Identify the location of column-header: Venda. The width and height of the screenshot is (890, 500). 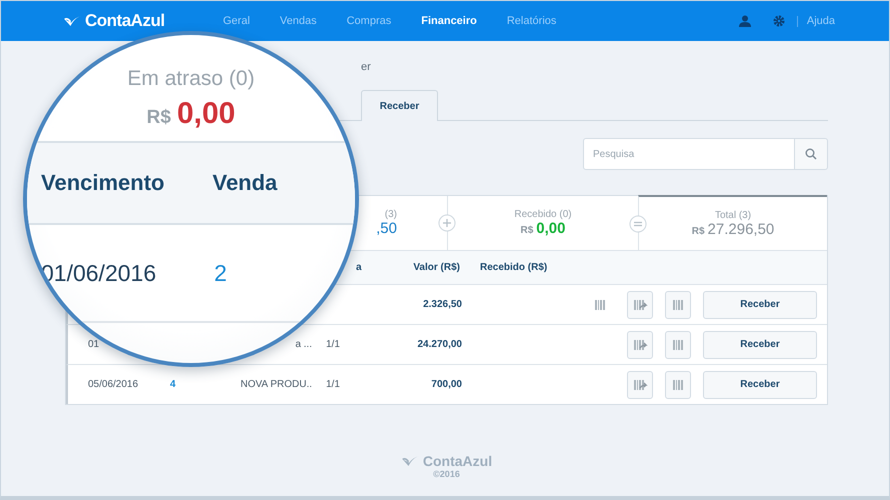
(245, 183).